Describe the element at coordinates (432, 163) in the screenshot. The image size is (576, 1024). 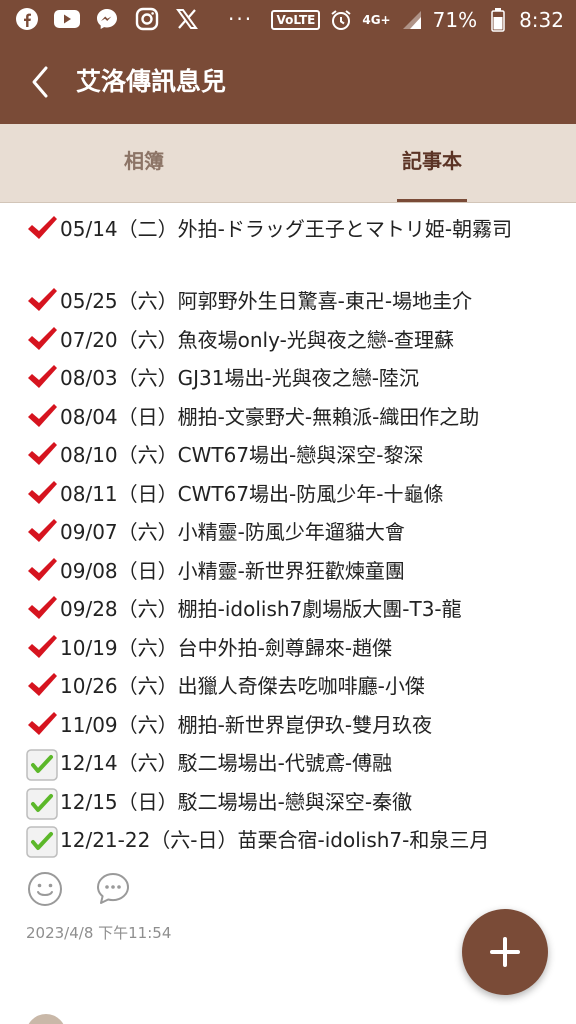
I see `tab-notes: 記事本` at that location.